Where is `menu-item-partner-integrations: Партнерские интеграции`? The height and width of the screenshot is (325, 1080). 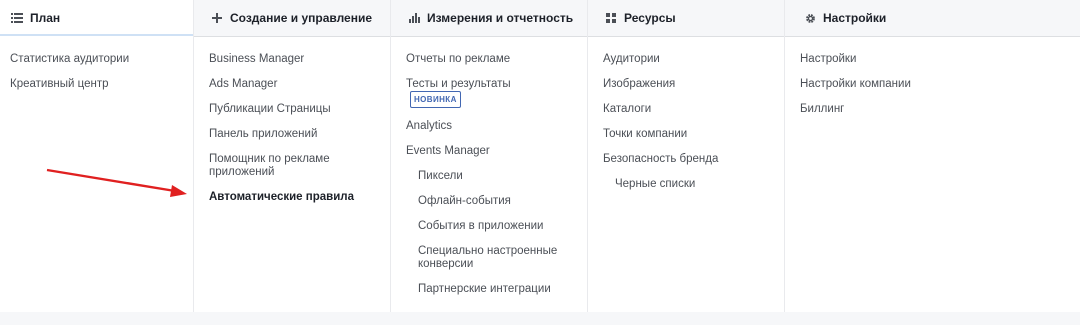 menu-item-partner-integrations: Партнерские интеграции is located at coordinates (487, 289).